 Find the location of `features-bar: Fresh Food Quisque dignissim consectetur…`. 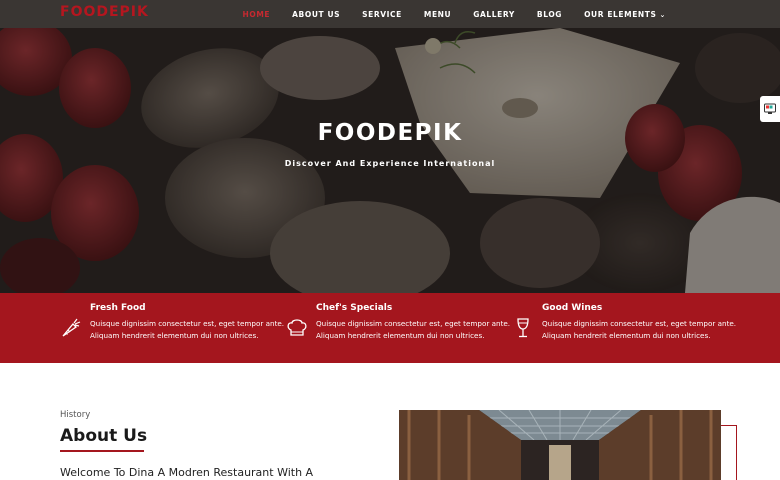

features-bar: Fresh Food Quisque dignissim consectetur… is located at coordinates (390, 328).